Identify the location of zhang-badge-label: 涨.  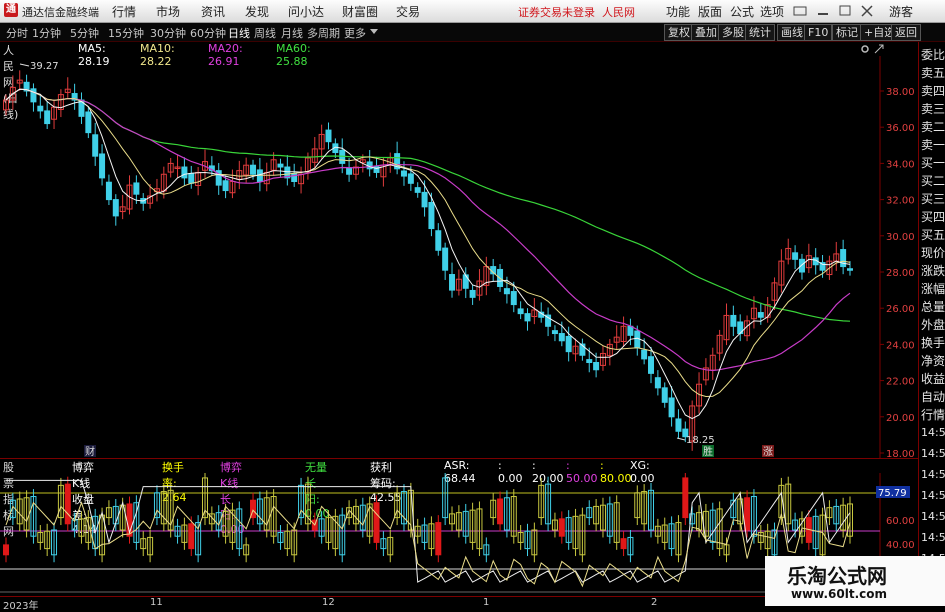
(768, 452).